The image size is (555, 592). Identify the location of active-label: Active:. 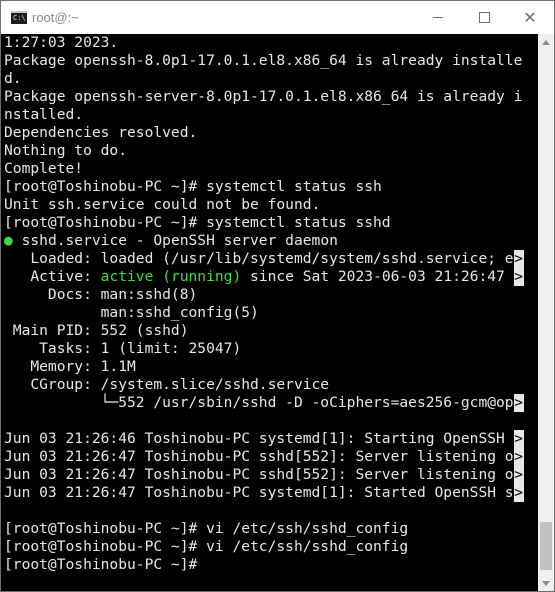
(52, 276).